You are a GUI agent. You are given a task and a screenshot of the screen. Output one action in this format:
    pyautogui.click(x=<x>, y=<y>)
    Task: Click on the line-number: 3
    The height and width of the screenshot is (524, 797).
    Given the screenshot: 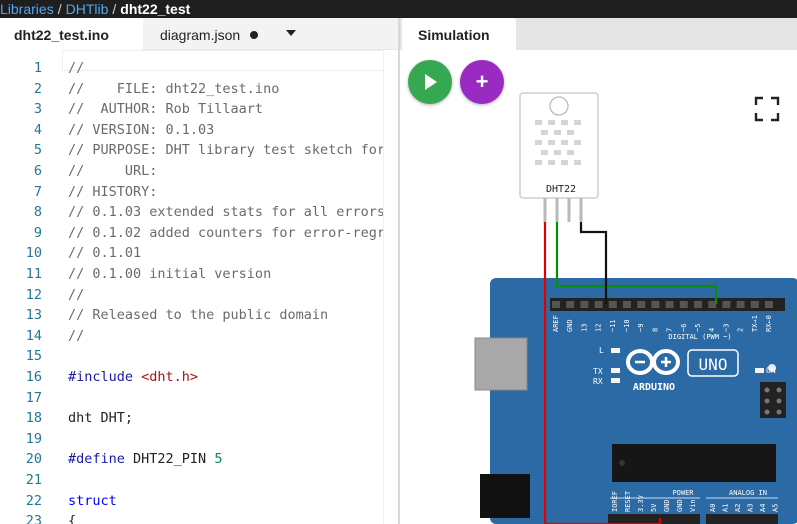 What is the action you would take?
    pyautogui.click(x=37, y=109)
    